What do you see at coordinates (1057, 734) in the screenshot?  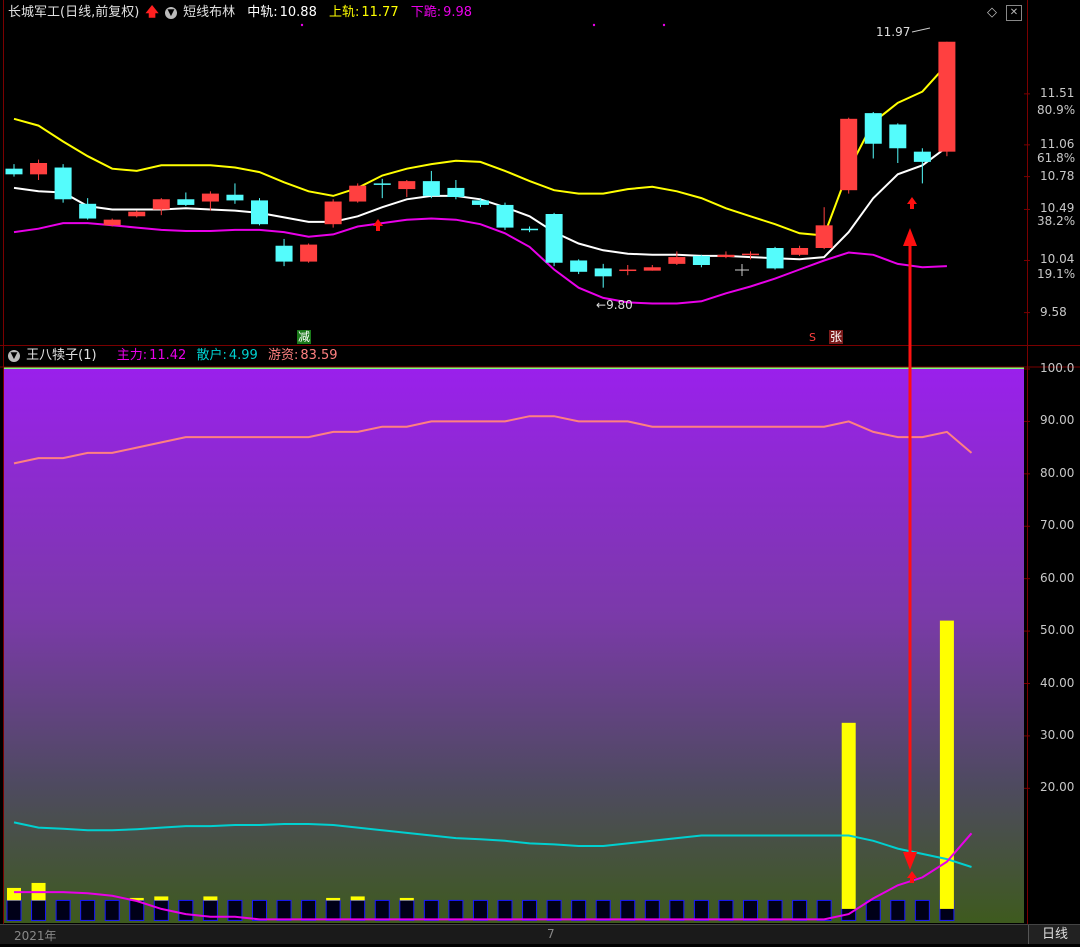 I see `sub-tick-label: 30.00` at bounding box center [1057, 734].